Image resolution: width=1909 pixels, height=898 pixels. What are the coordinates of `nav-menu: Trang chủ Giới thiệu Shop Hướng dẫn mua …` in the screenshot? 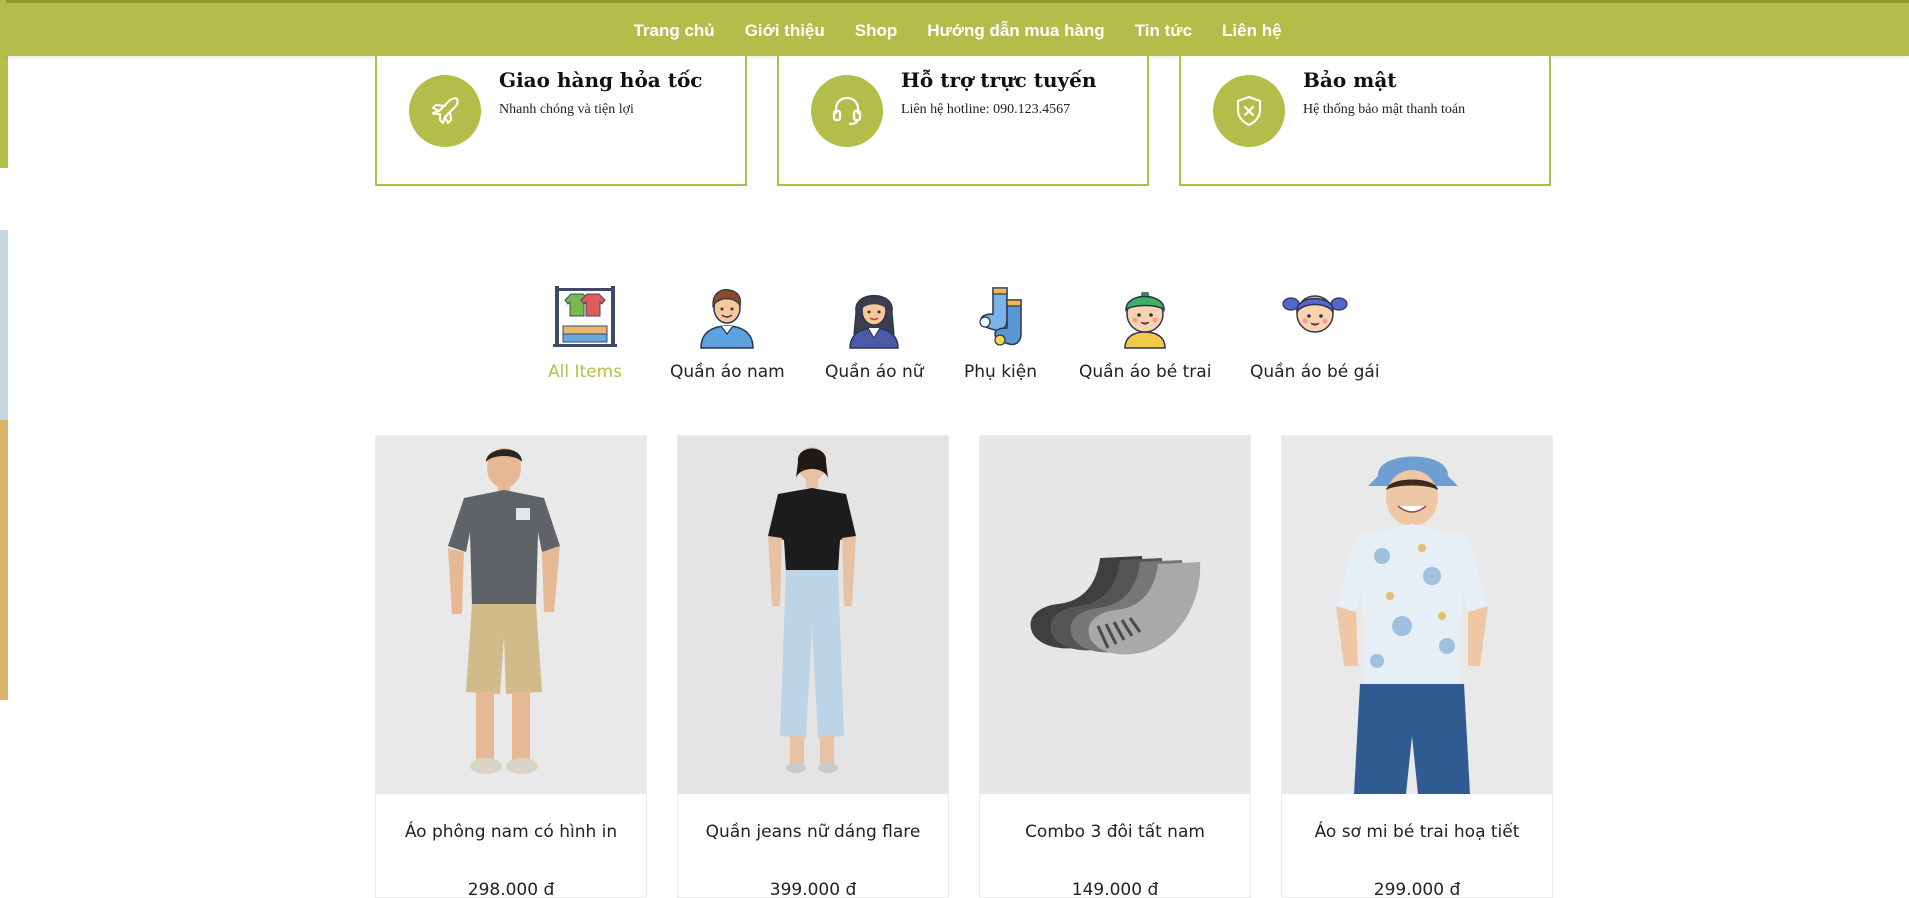 It's located at (957, 31).